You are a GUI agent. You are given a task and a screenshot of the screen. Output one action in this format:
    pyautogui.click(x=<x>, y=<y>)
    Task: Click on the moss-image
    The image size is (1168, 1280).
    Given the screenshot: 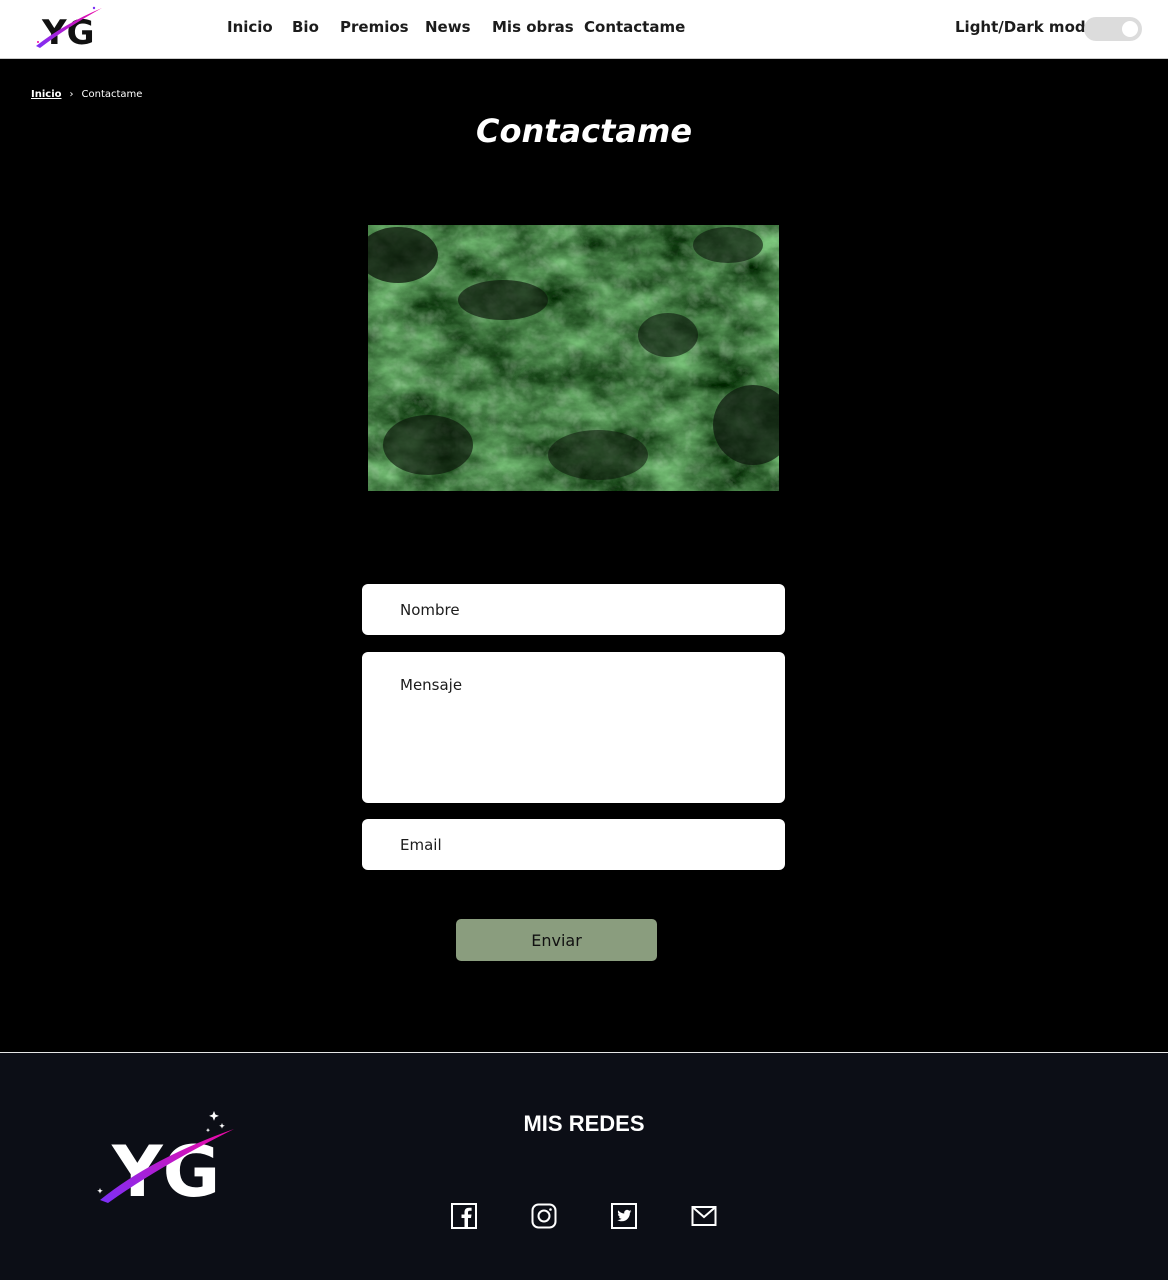 What is the action you would take?
    pyautogui.click(x=573, y=358)
    